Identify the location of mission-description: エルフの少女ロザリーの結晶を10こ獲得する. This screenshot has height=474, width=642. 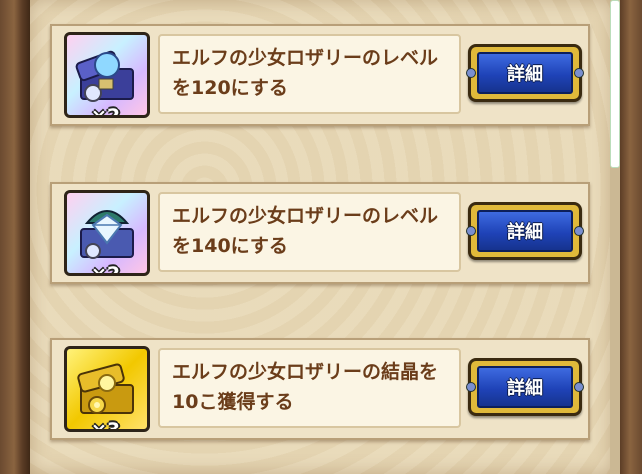
(309, 388).